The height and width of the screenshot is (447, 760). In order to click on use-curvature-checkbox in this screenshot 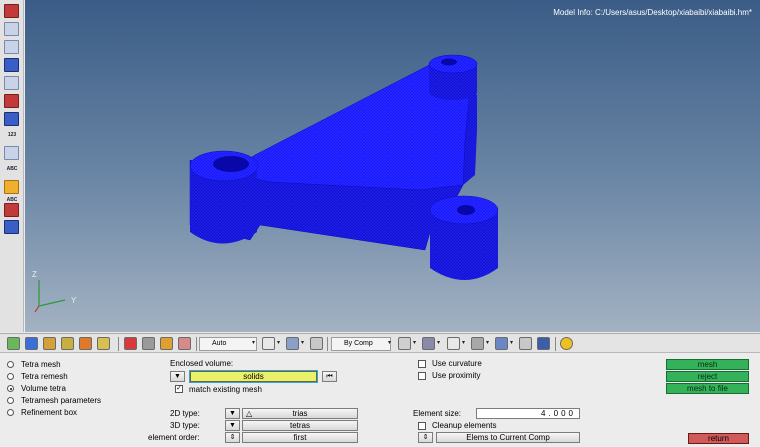, I will do `click(422, 364)`.